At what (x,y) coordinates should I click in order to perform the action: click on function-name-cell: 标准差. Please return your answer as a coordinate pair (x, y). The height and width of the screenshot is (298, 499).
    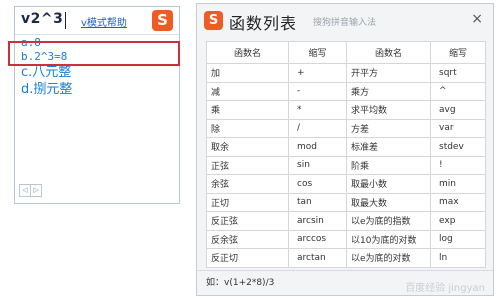
    Looking at the image, I should click on (388, 147).